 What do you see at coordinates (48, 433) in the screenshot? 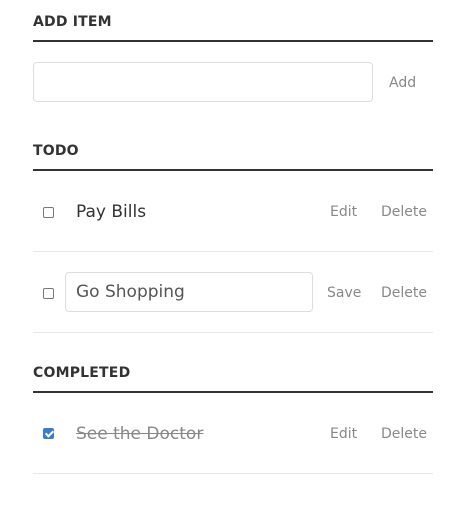
I see `task-checkbox-checked` at bounding box center [48, 433].